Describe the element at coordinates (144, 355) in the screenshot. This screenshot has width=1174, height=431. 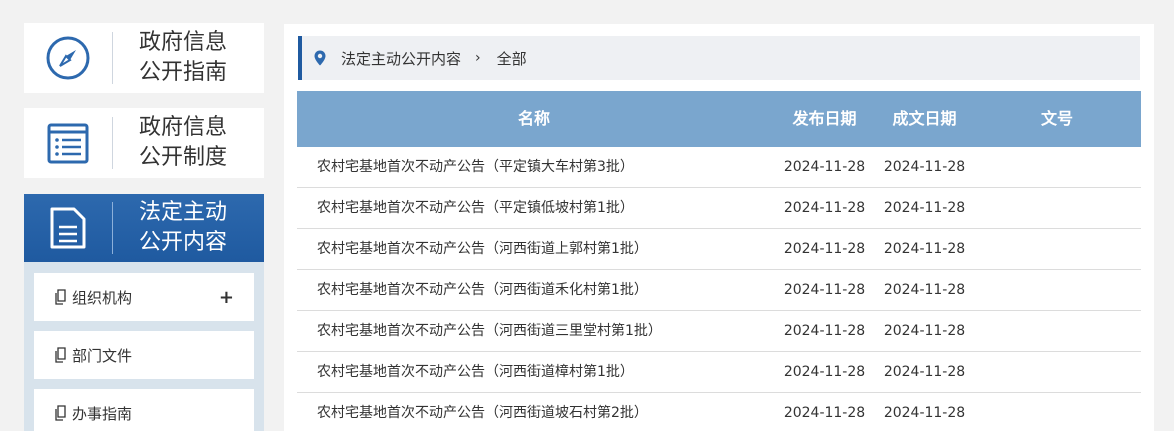
I see `sidebar-item-department-docs: 部门文件` at that location.